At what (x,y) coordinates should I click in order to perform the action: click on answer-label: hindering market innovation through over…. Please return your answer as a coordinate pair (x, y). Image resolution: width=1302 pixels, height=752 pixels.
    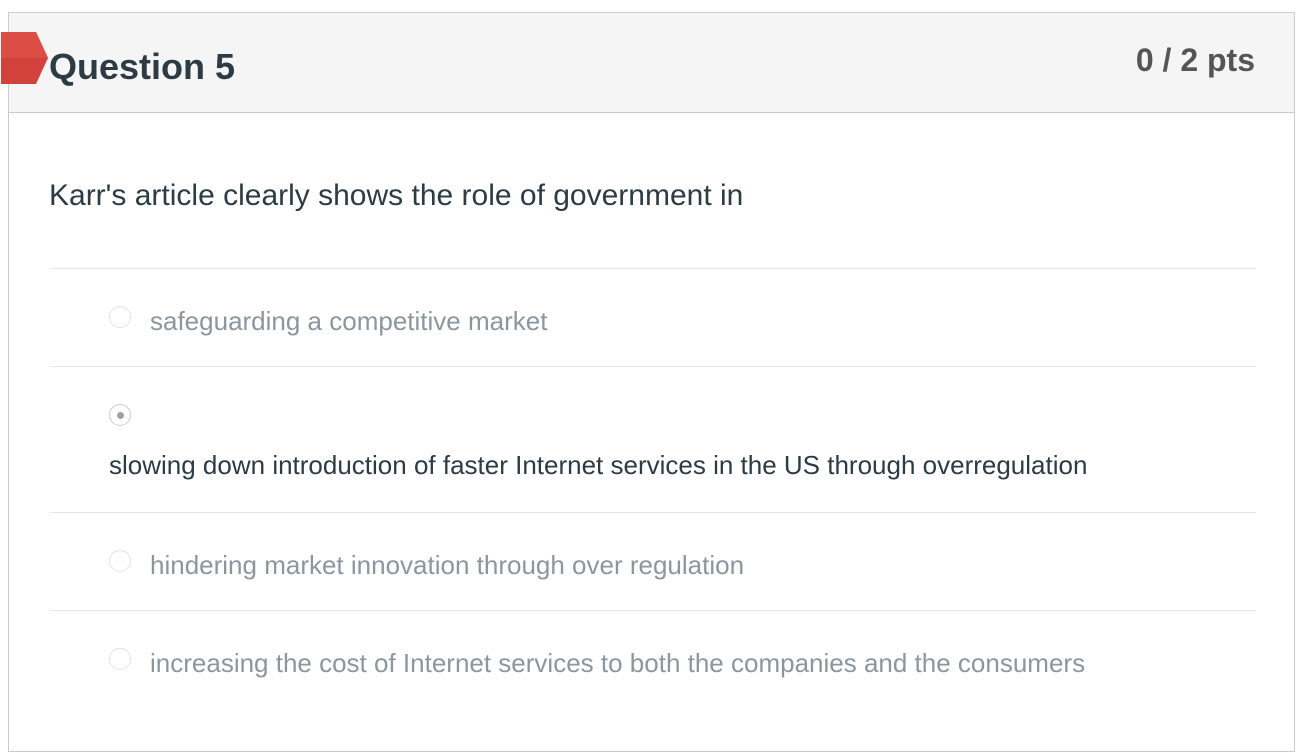
    Looking at the image, I should click on (447, 565).